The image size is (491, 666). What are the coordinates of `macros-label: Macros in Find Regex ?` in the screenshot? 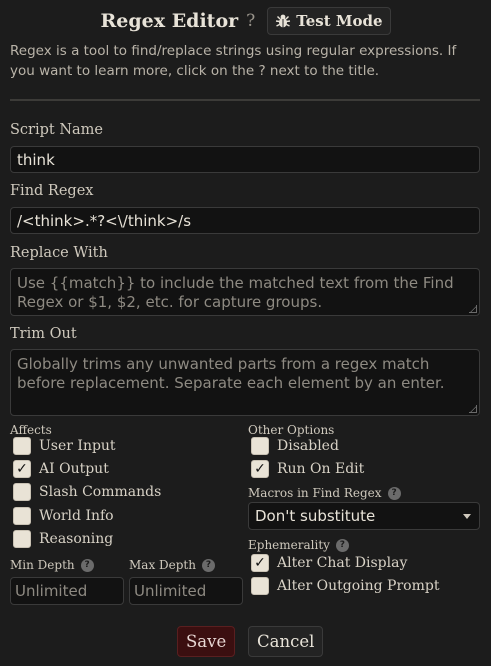 It's located at (324, 493).